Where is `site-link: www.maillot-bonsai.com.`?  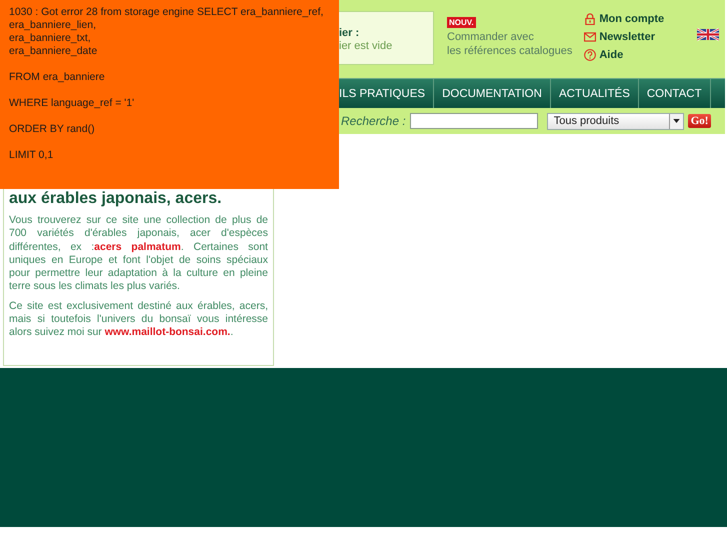 site-link: www.maillot-bonsai.com. is located at coordinates (167, 332).